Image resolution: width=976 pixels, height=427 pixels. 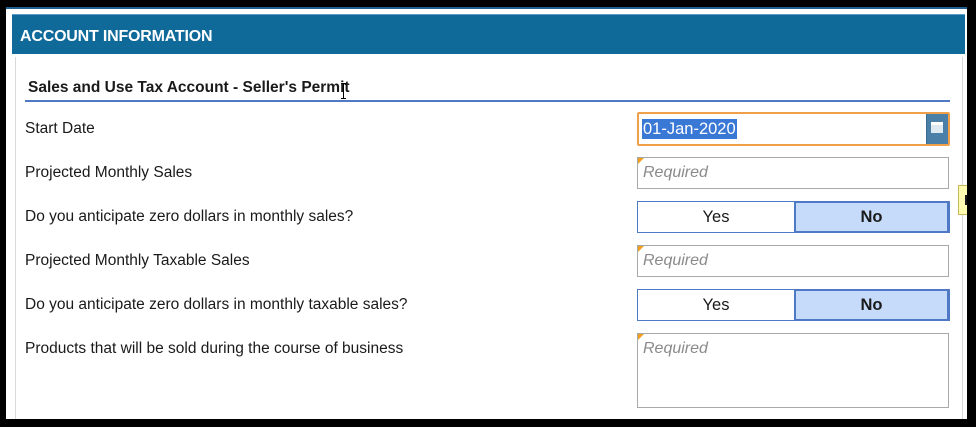 I want to click on start-date-field: 01-Jan-2020, so click(x=793, y=129).